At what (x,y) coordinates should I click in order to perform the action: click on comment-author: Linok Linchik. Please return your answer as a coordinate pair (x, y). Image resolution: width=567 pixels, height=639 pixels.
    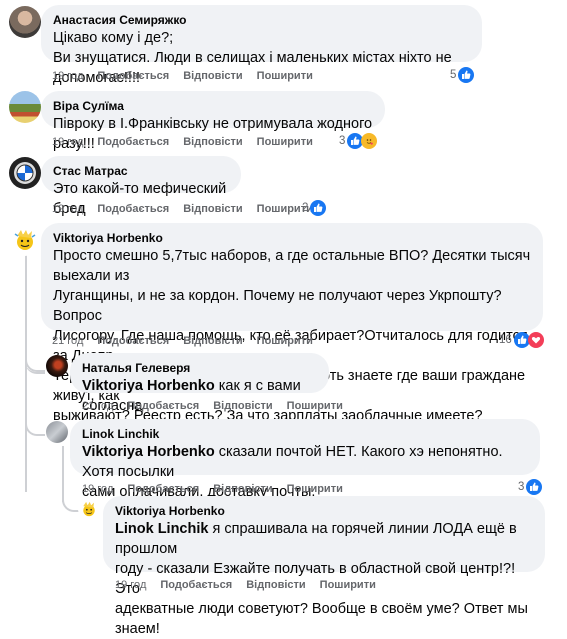
    Looking at the image, I should click on (305, 434).